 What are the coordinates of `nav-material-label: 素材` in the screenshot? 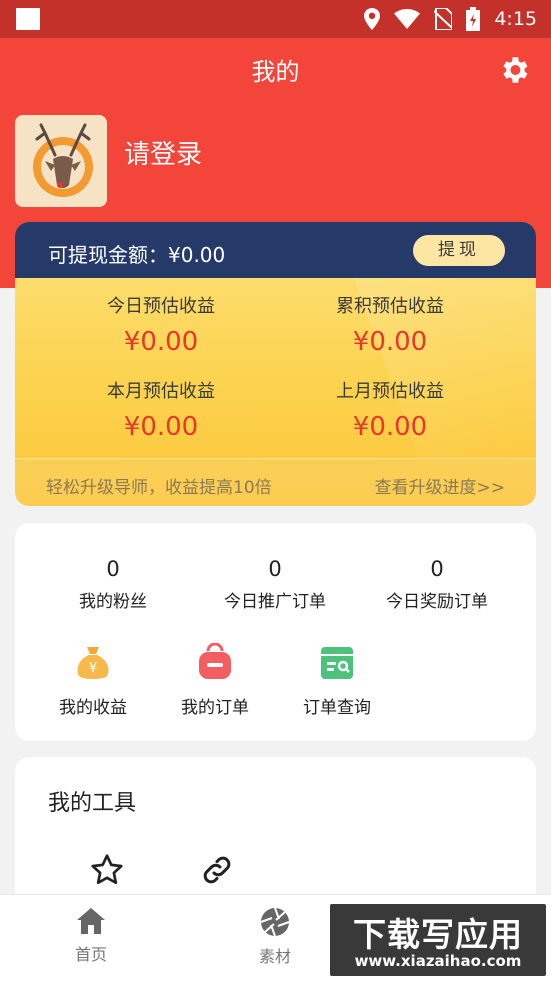 It's located at (274, 956).